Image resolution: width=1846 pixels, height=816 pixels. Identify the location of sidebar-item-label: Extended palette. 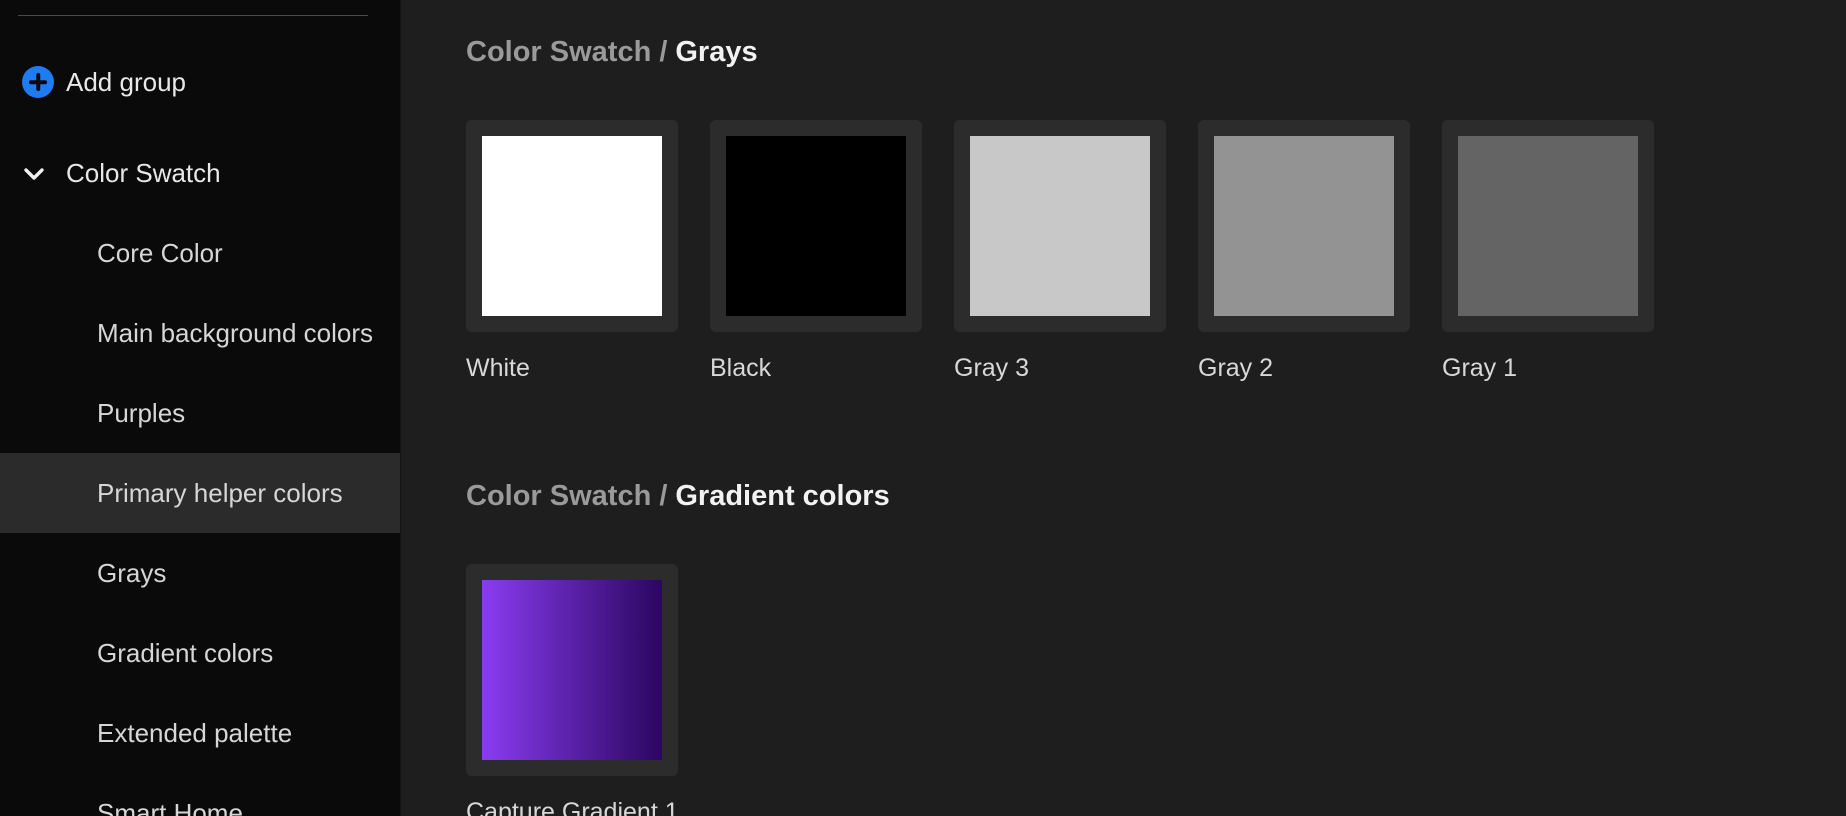
(195, 732).